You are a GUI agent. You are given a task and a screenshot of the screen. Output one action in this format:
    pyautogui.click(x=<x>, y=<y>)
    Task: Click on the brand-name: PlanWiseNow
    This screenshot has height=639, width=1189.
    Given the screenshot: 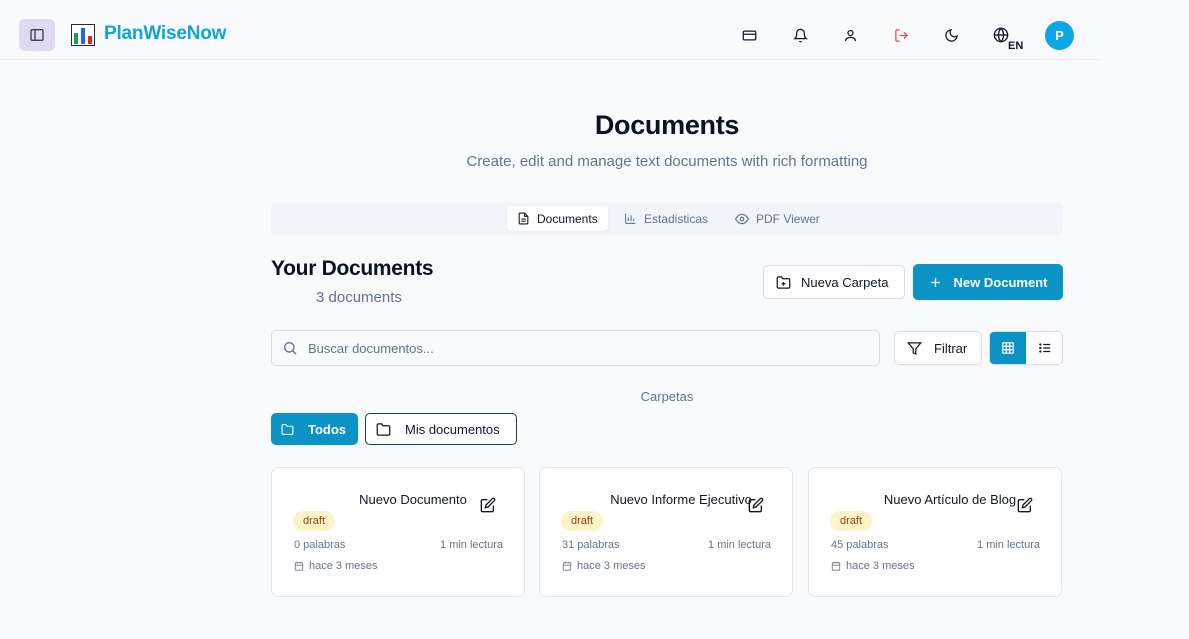 What is the action you would take?
    pyautogui.click(x=165, y=34)
    